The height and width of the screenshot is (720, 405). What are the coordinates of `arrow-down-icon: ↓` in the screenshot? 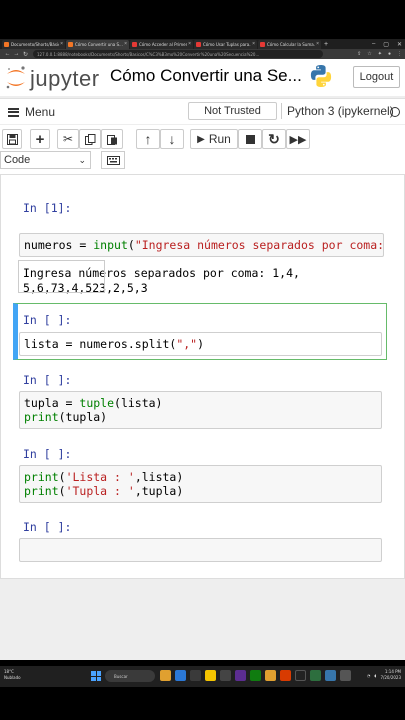 It's located at (172, 139).